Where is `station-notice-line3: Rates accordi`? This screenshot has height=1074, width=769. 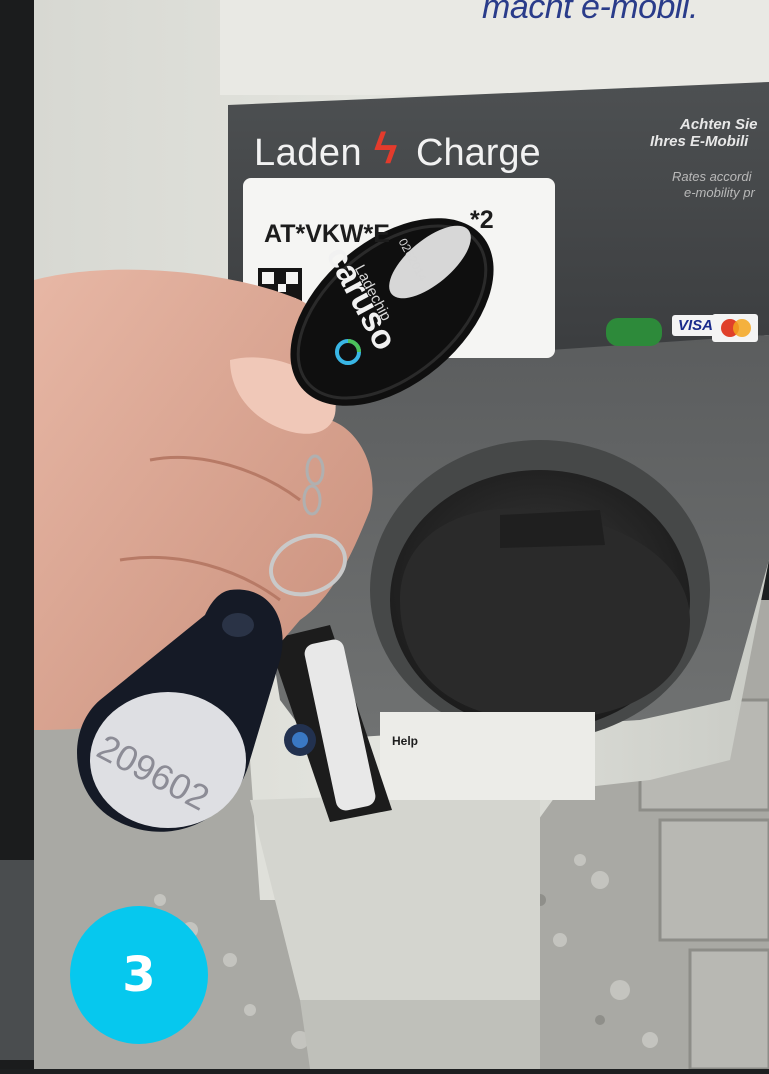 station-notice-line3: Rates accordi is located at coordinates (712, 176).